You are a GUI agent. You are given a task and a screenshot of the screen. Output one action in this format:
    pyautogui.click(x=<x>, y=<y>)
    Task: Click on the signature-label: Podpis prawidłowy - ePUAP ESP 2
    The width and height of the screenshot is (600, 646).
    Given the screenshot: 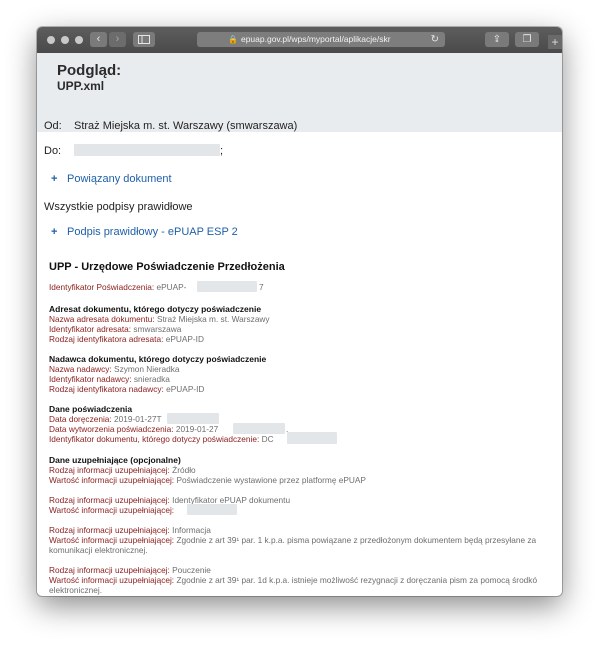 What is the action you would take?
    pyautogui.click(x=152, y=232)
    